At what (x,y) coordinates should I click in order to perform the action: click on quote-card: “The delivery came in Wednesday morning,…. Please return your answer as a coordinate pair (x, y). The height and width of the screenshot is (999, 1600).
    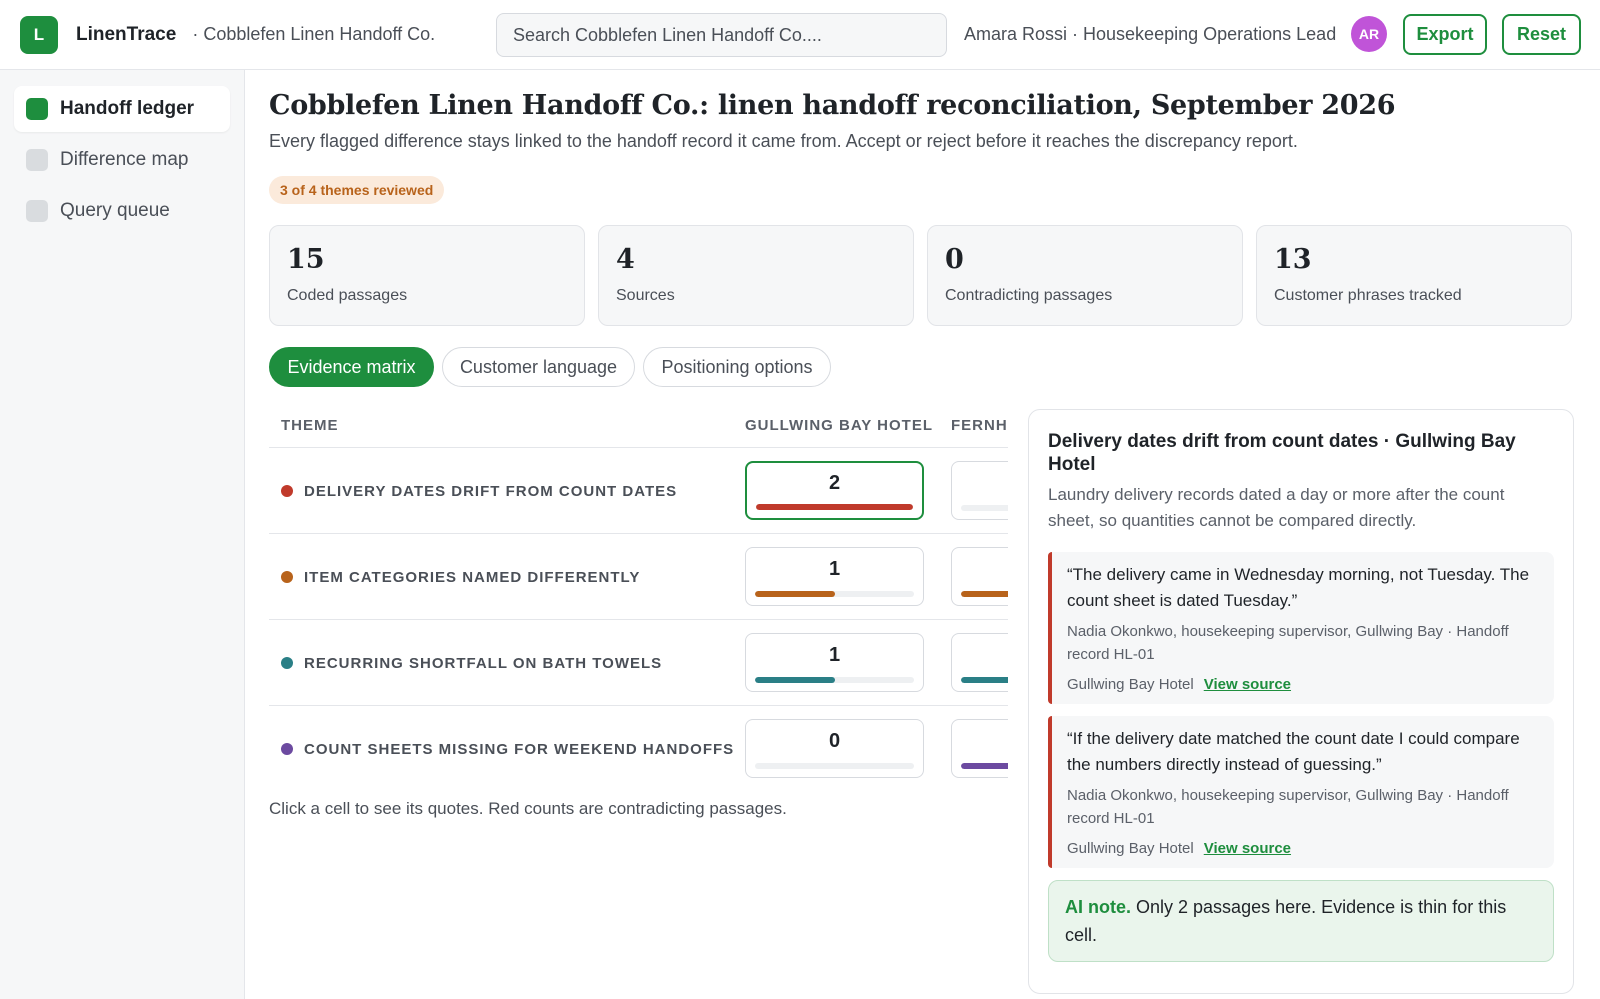
    Looking at the image, I should click on (1301, 628).